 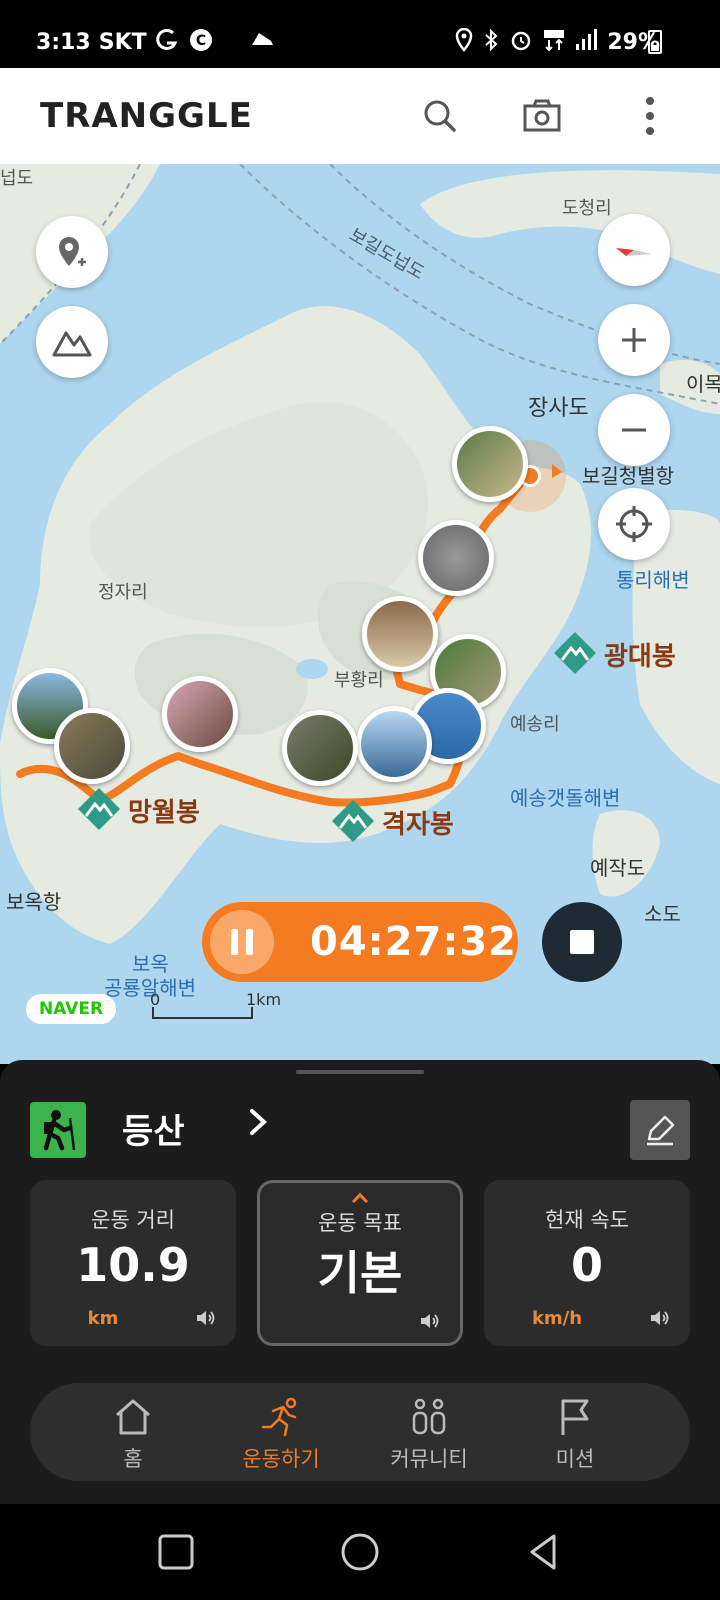 What do you see at coordinates (258, 1126) in the screenshot?
I see `chevron-right-icon` at bounding box center [258, 1126].